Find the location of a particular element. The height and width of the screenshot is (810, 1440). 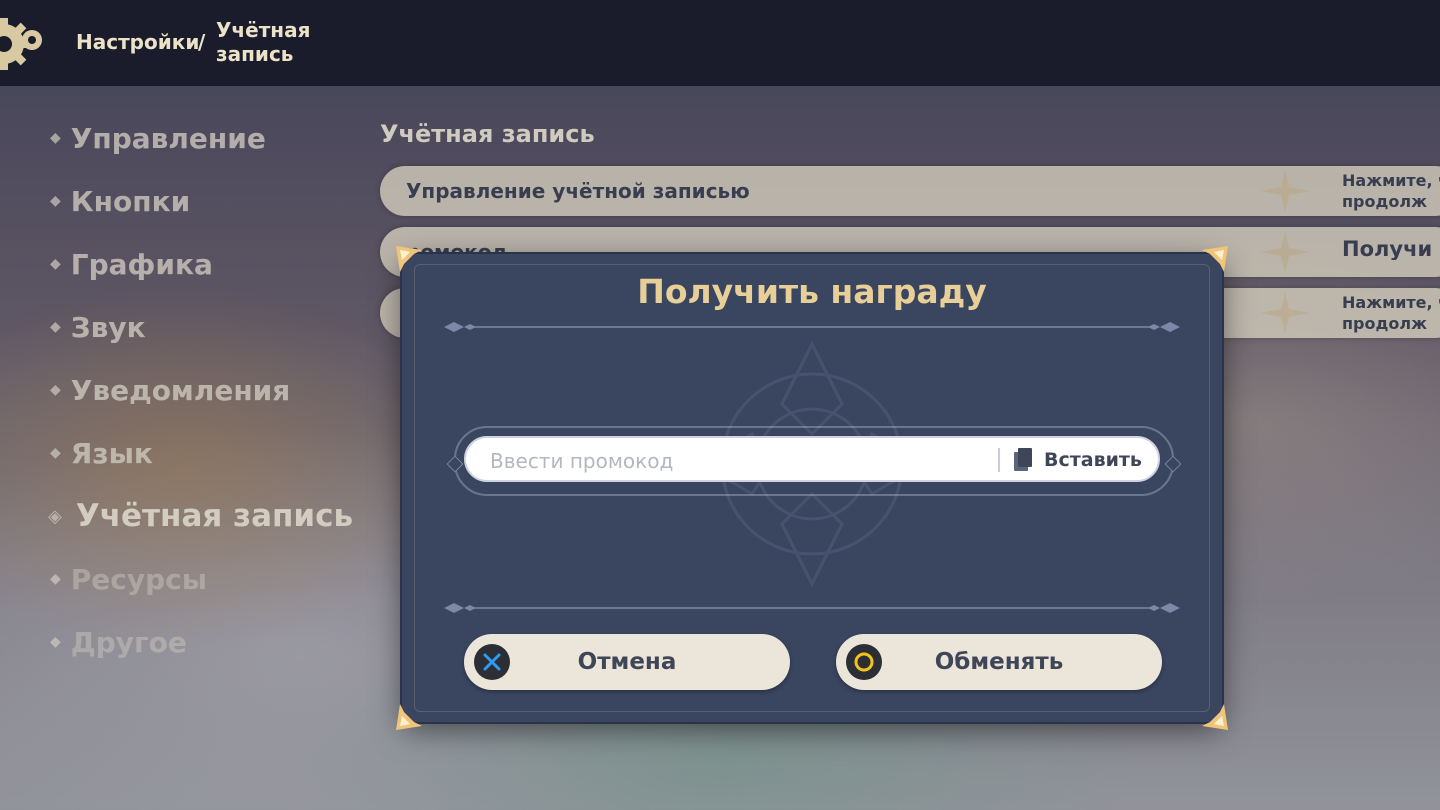

promocode-field: Вставить is located at coordinates (812, 459).